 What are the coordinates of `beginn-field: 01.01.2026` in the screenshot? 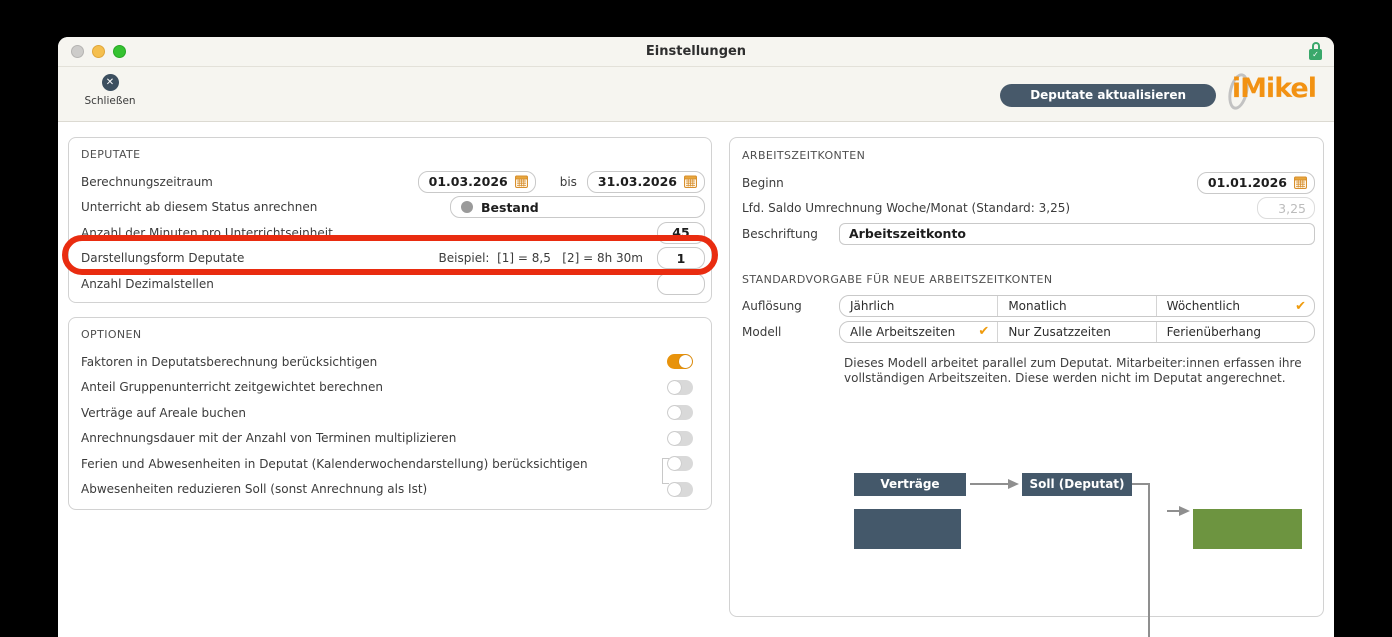 It's located at (1255, 182).